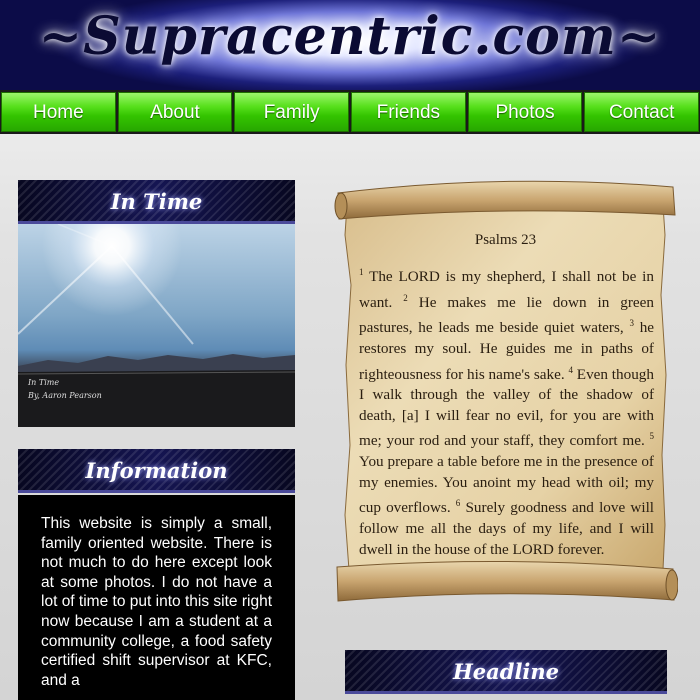 This screenshot has width=700, height=700. Describe the element at coordinates (65, 389) in the screenshot. I see `photo-caption: In Time By, Aaron Pearson` at that location.